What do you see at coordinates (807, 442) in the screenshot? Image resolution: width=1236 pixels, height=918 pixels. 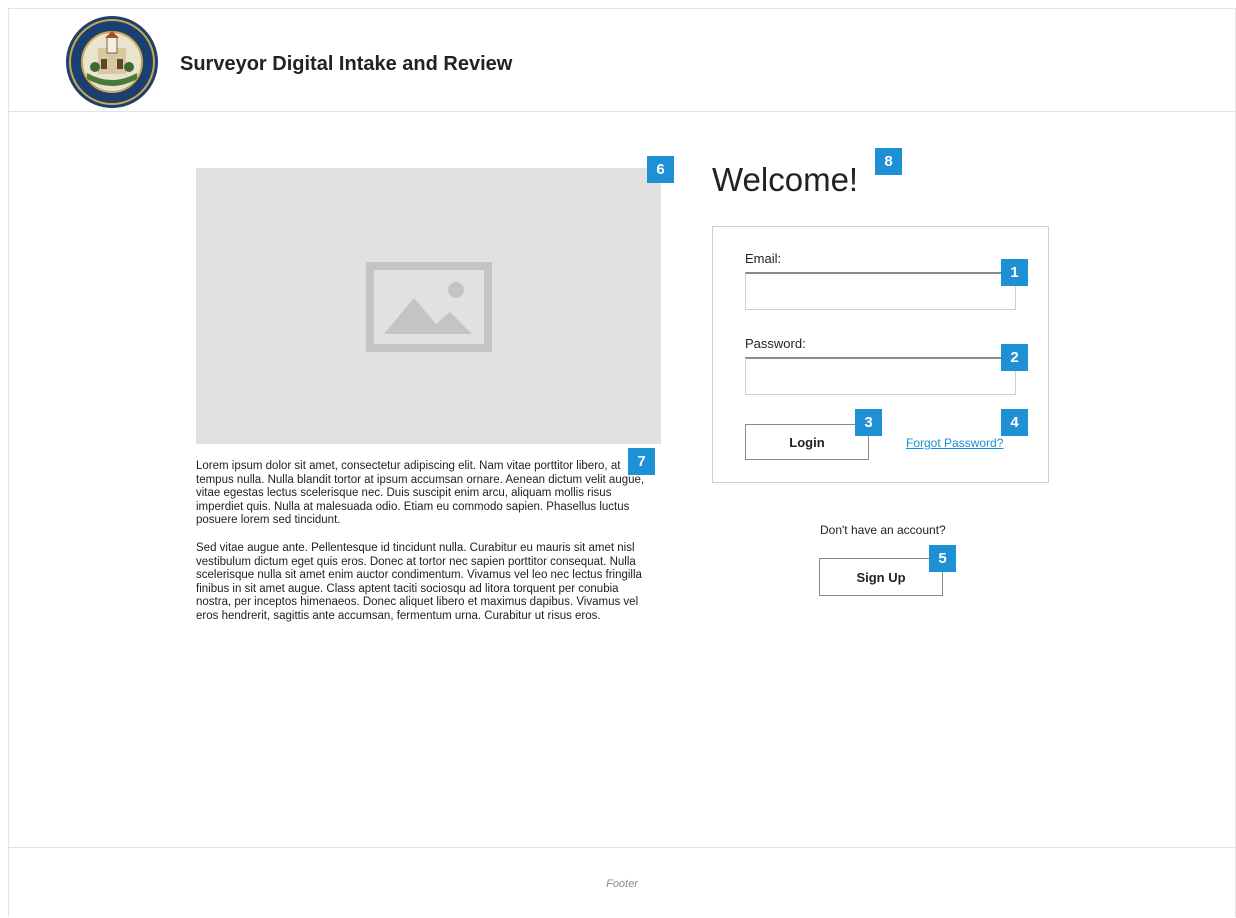 I see `login-button: Login` at bounding box center [807, 442].